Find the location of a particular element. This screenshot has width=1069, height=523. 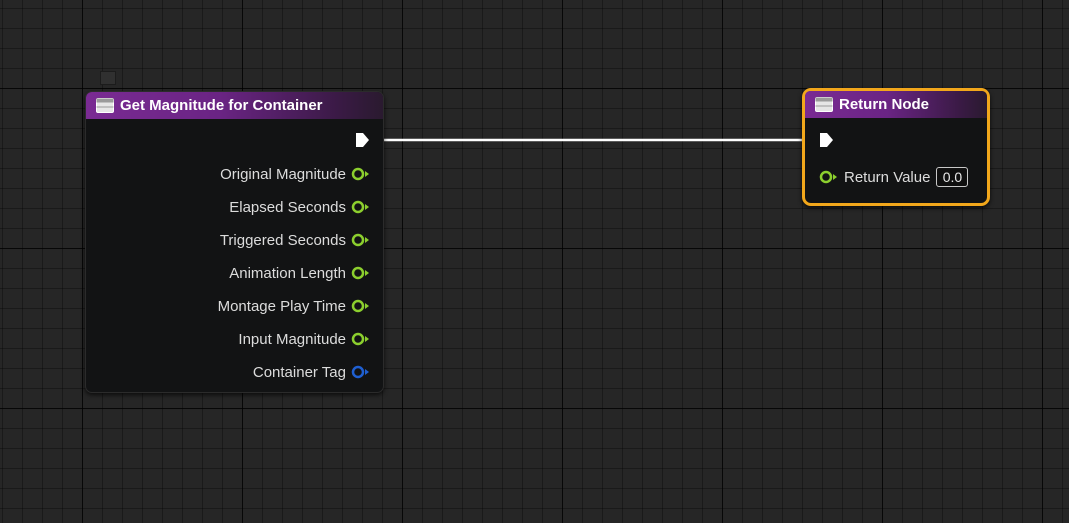

pin-triggered-seconds: Triggered Seconds is located at coordinates (295, 240).